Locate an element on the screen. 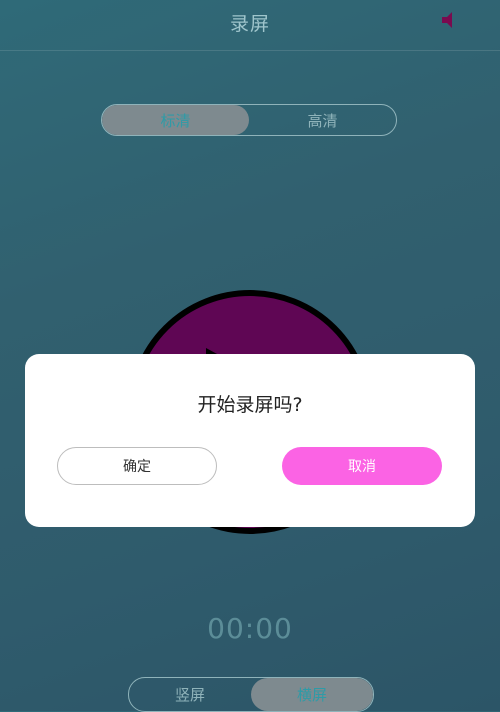  dialog-title: 开始录屏吗? is located at coordinates (250, 405).